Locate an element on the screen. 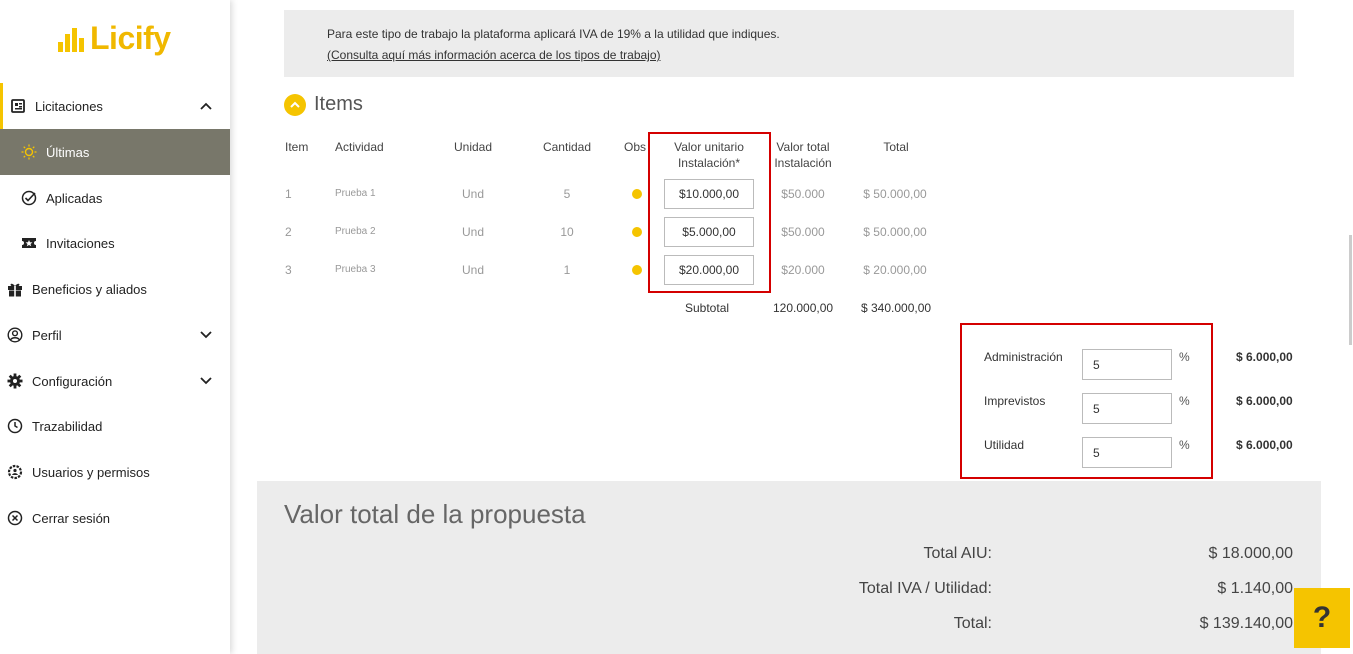 The width and height of the screenshot is (1353, 654). administracion-pct: % is located at coordinates (1184, 357).